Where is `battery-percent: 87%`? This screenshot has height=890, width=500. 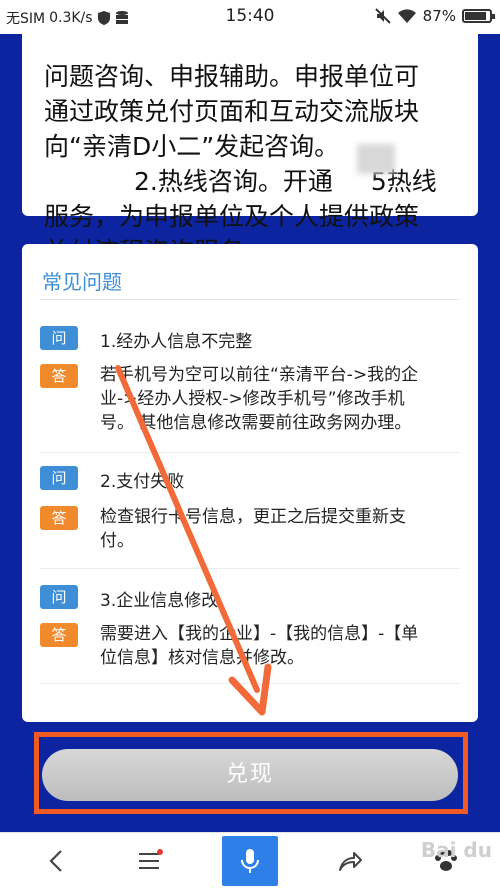
battery-percent: 87% is located at coordinates (439, 16).